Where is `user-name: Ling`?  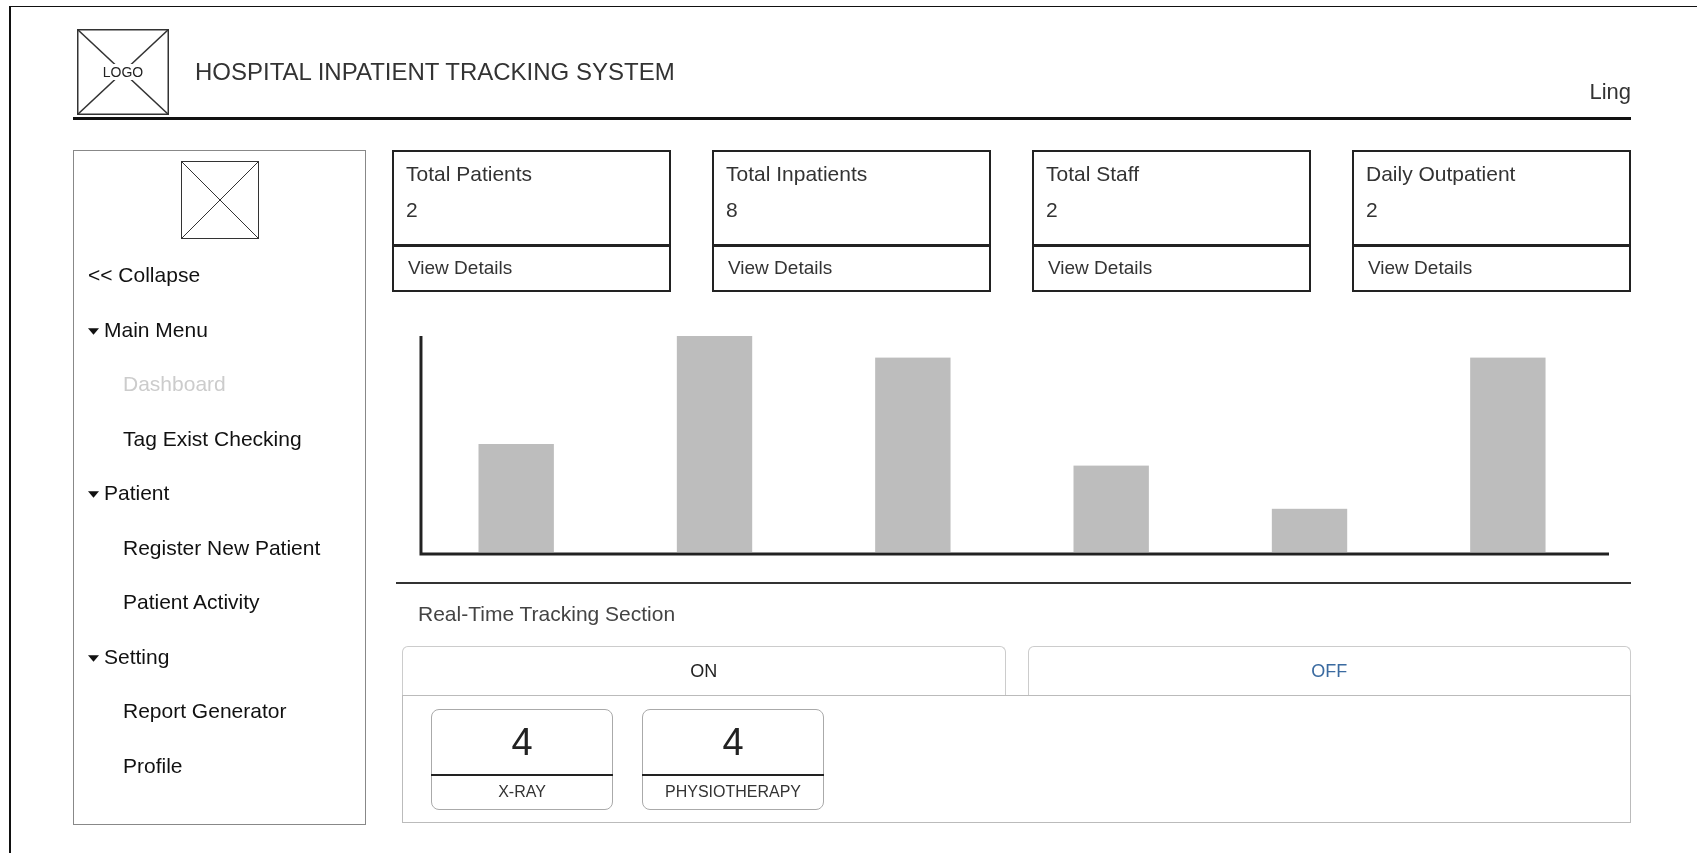 user-name: Ling is located at coordinates (1610, 92).